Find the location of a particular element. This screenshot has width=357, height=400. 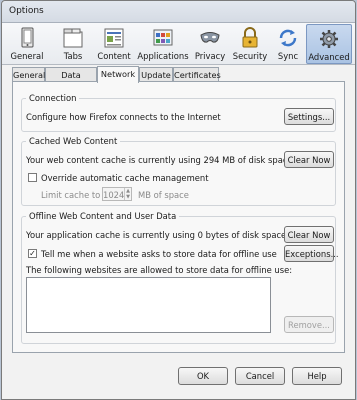

pane-general: General is located at coordinates (27, 44).